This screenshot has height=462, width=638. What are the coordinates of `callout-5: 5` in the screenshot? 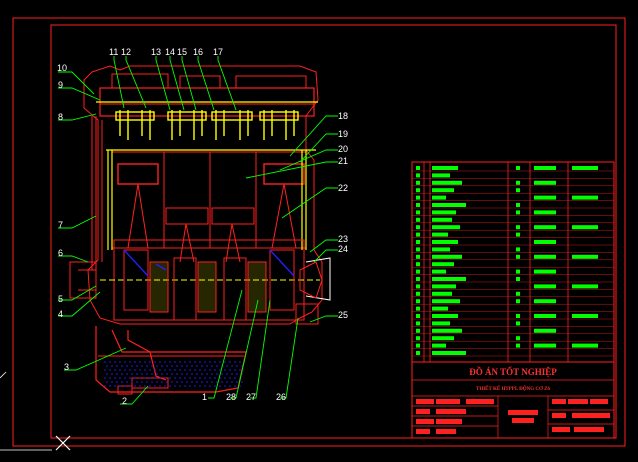 It's located at (60, 299).